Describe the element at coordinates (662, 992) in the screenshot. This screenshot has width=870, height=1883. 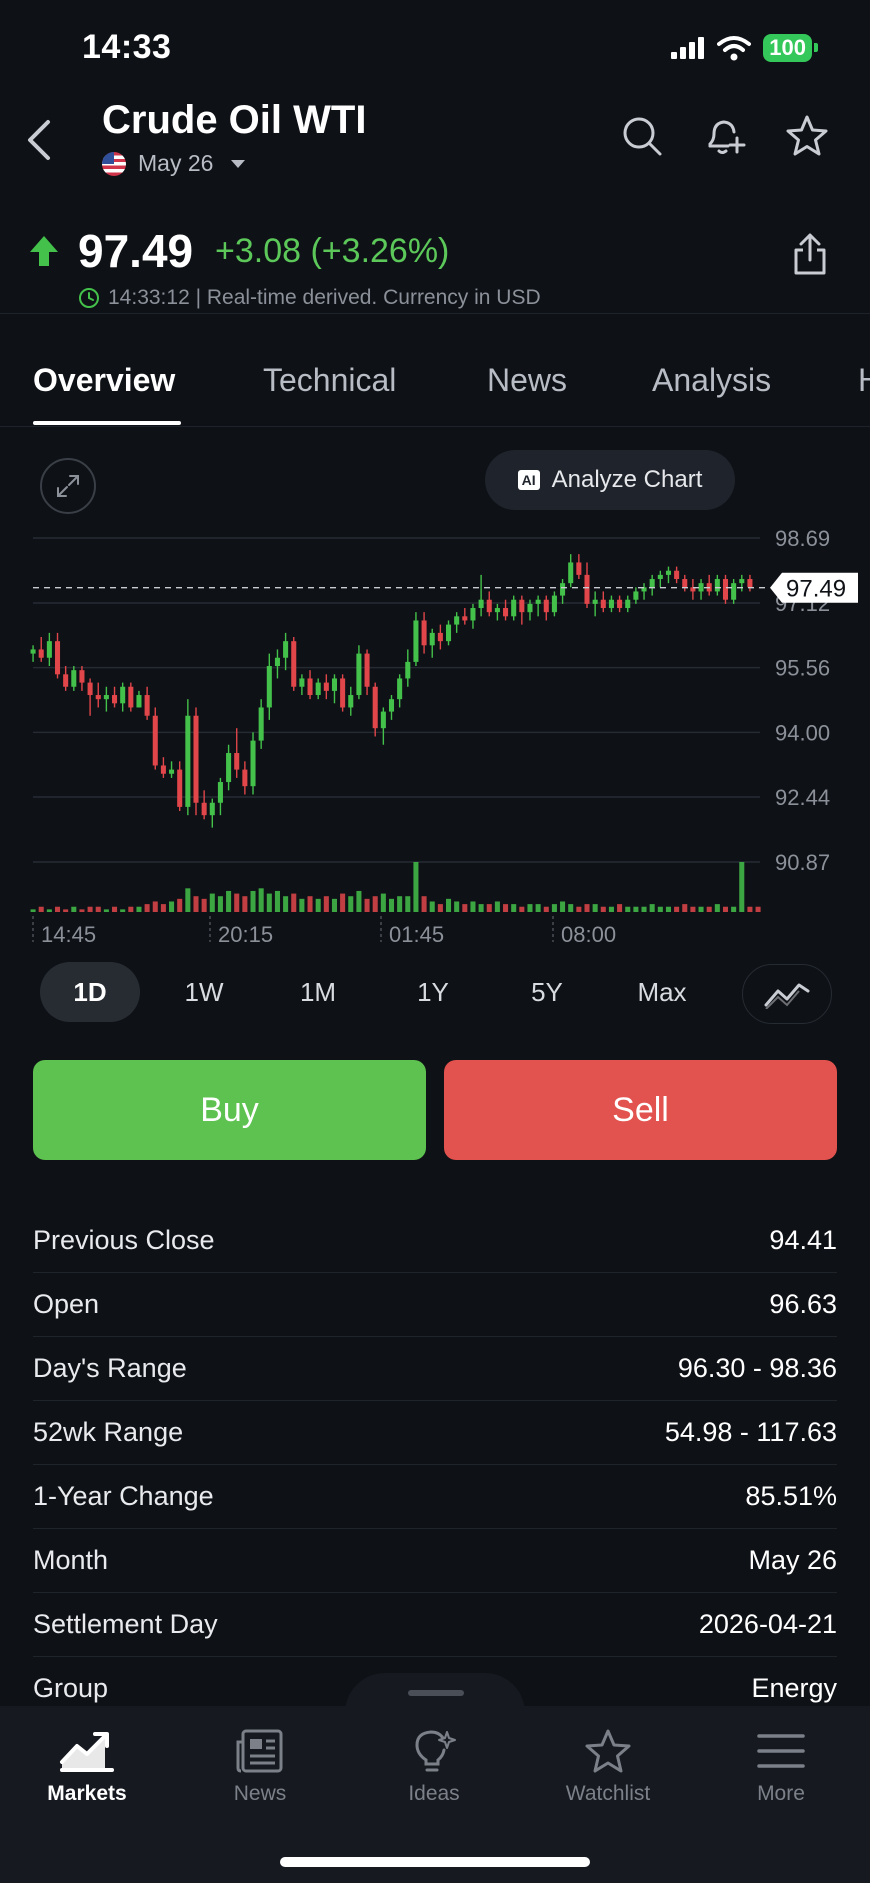
I see `period-max: Max` at that location.